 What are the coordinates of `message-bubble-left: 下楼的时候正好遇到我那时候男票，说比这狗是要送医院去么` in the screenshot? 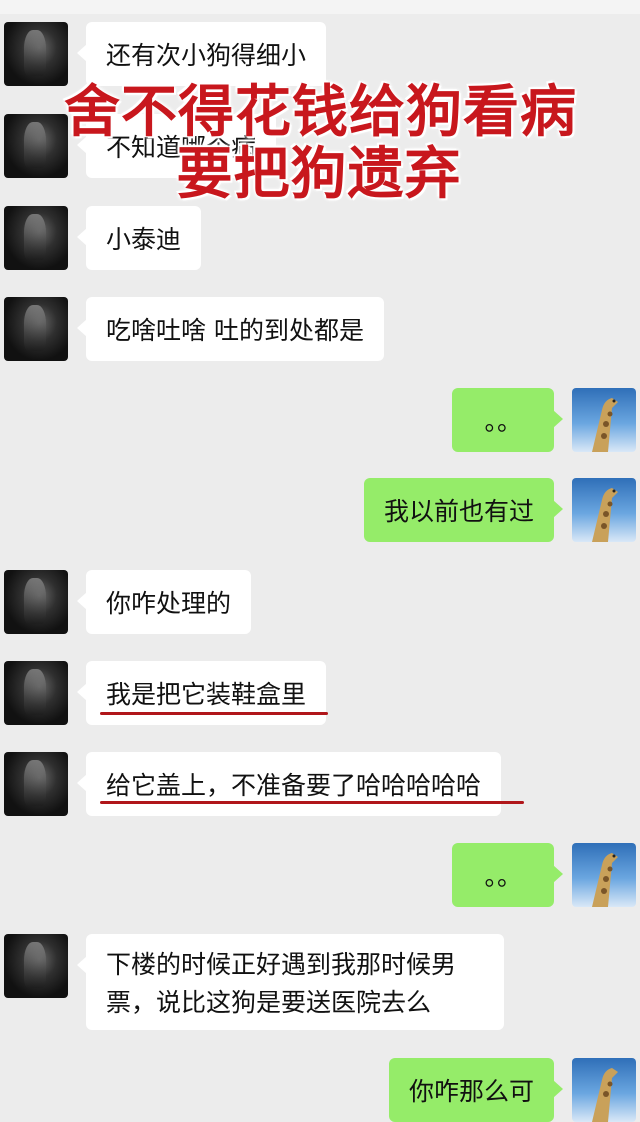 It's located at (290, 982).